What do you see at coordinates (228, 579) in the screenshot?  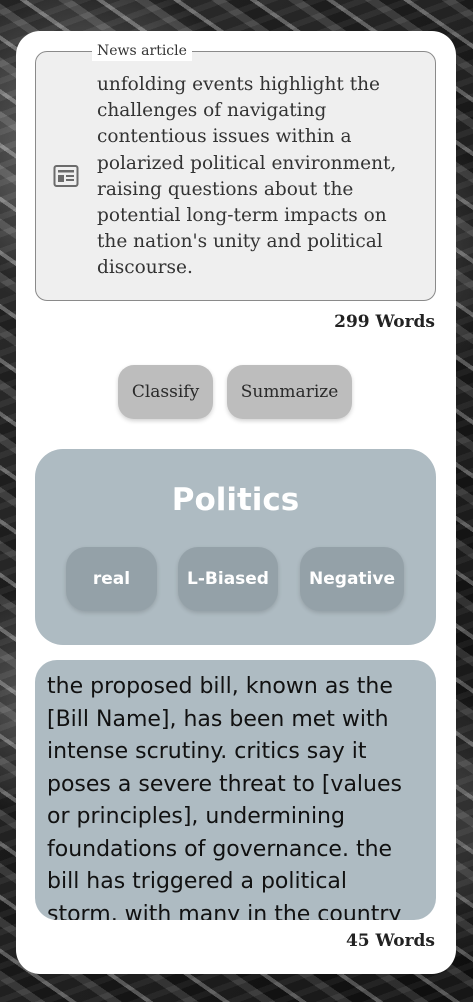 I see `bias-chip: L-Biased` at bounding box center [228, 579].